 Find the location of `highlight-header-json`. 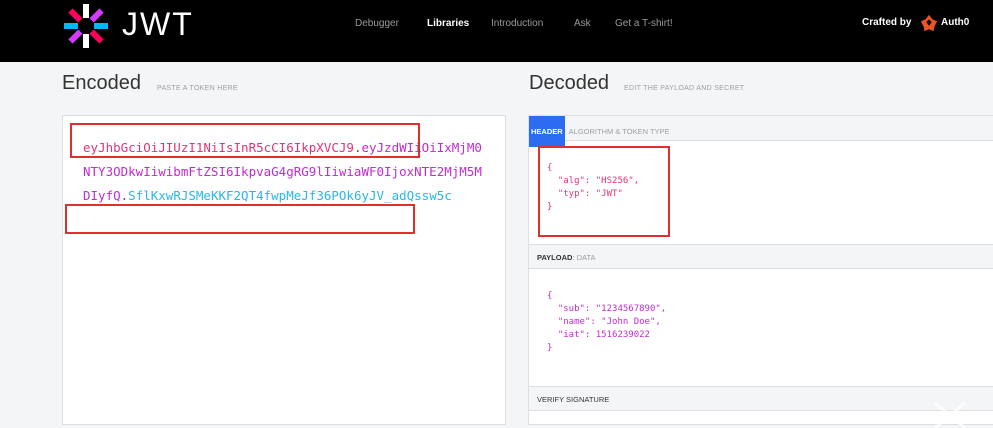

highlight-header-json is located at coordinates (604, 191).